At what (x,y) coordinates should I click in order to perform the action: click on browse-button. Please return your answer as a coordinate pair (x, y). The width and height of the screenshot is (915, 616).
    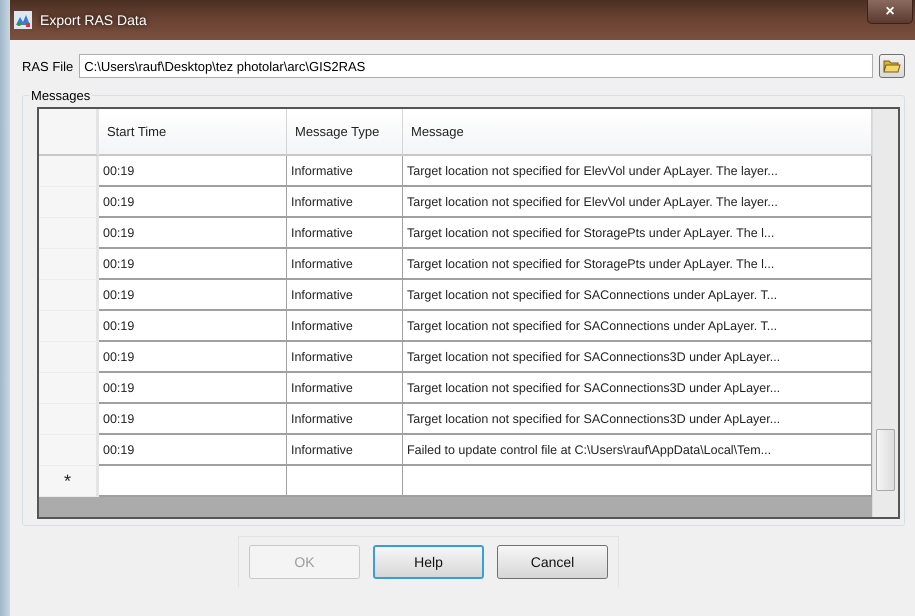
    Looking at the image, I should click on (892, 66).